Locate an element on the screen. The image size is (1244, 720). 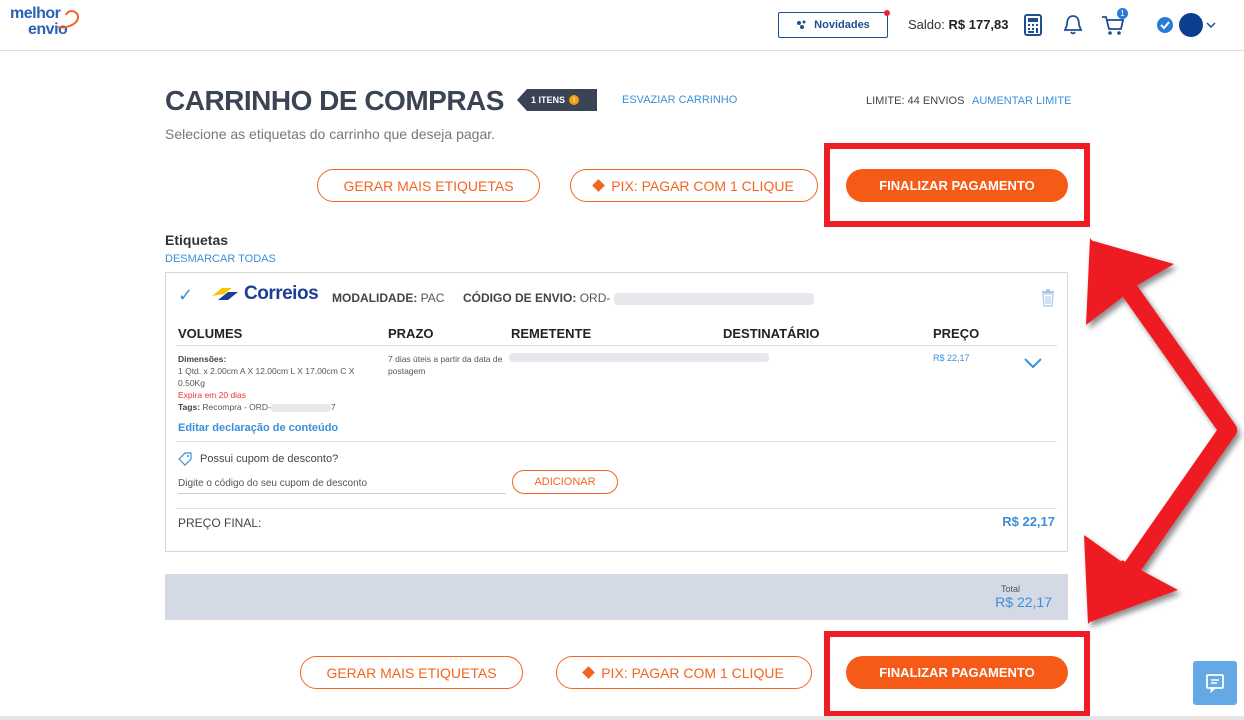
final-price-label: PREÇO FINAL: is located at coordinates (220, 523).